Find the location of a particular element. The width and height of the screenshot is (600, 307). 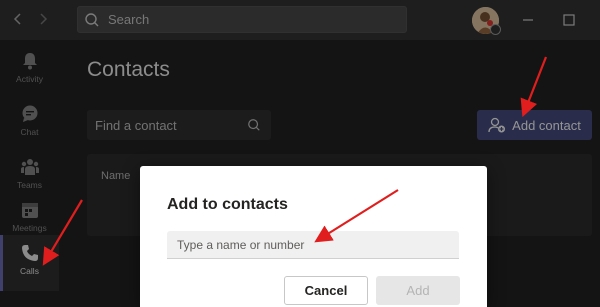

add-button: Add is located at coordinates (418, 290).